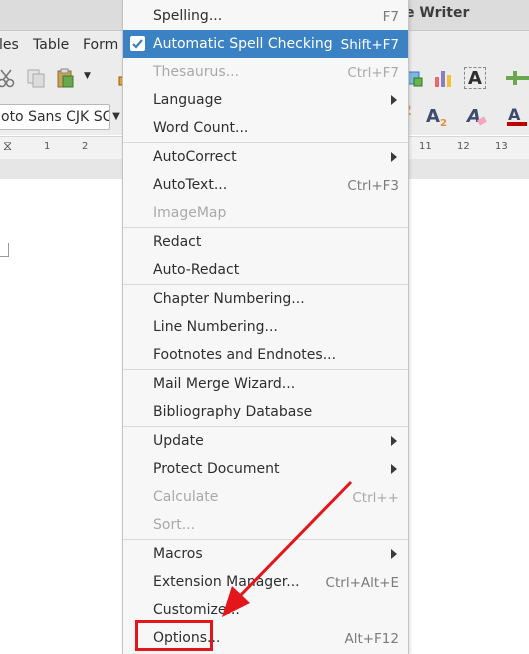 The image size is (529, 654). Describe the element at coordinates (243, 44) in the screenshot. I see `menu-item-label: Automatic Spell Checking` at that location.